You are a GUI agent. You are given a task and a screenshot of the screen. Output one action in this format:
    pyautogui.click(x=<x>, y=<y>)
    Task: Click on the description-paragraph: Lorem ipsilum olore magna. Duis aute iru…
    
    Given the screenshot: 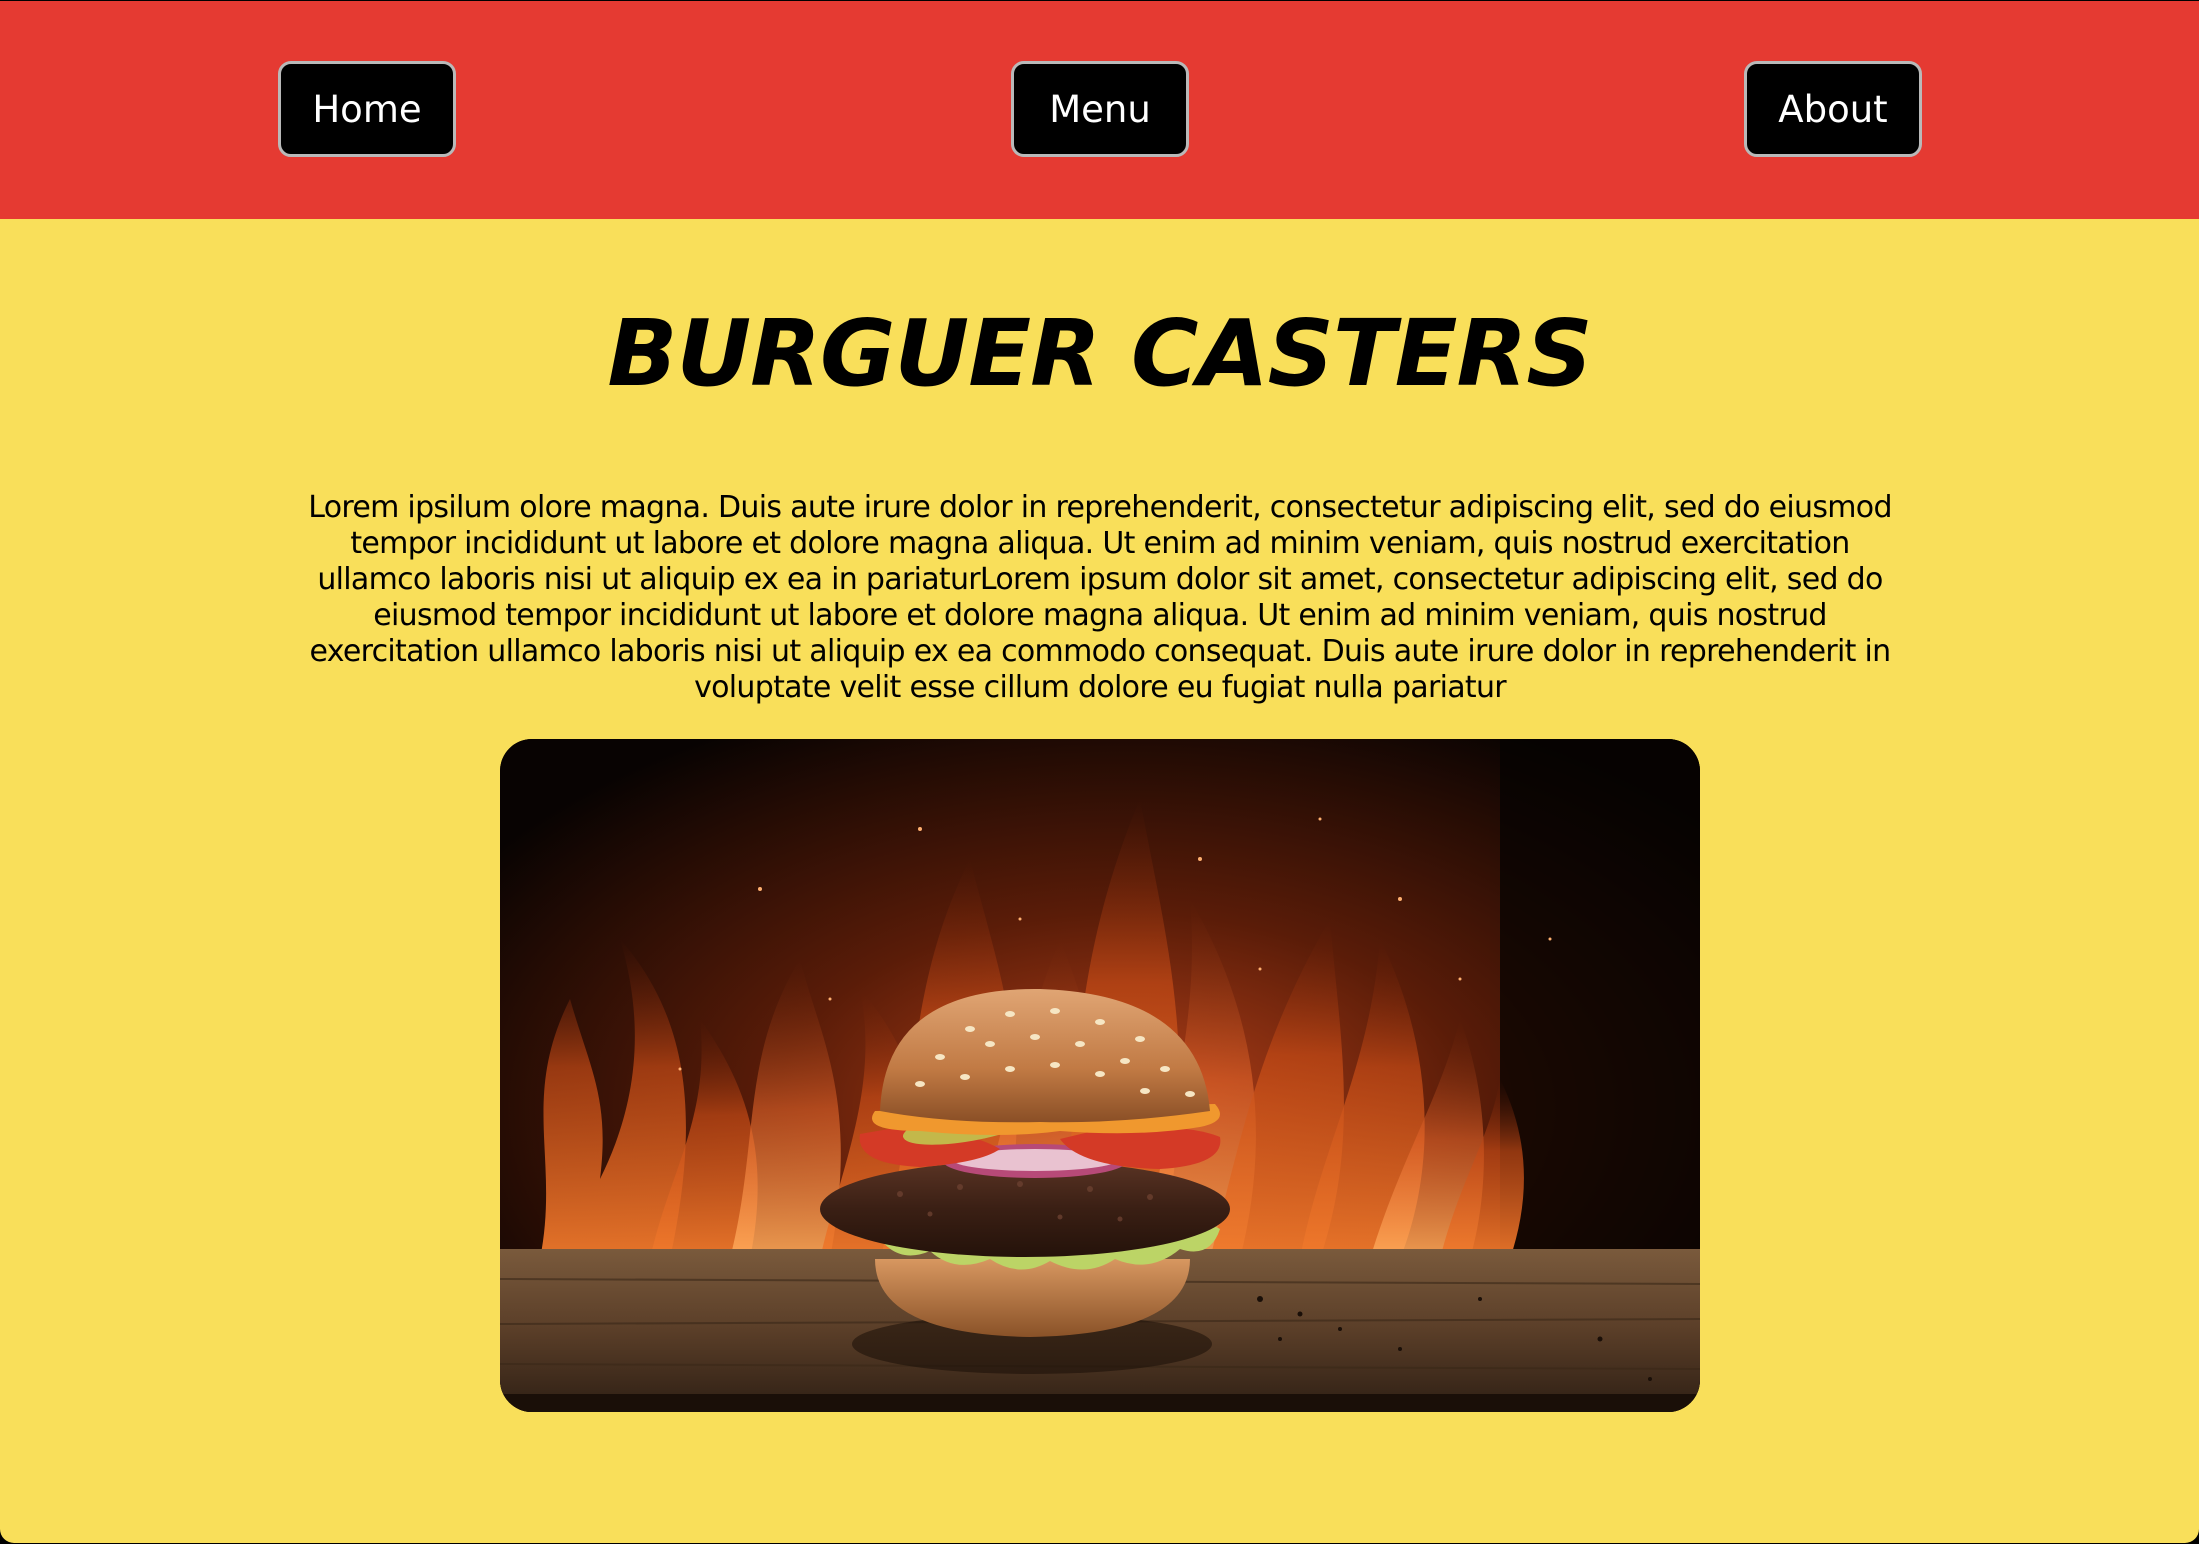 What is the action you would take?
    pyautogui.click(x=1100, y=597)
    